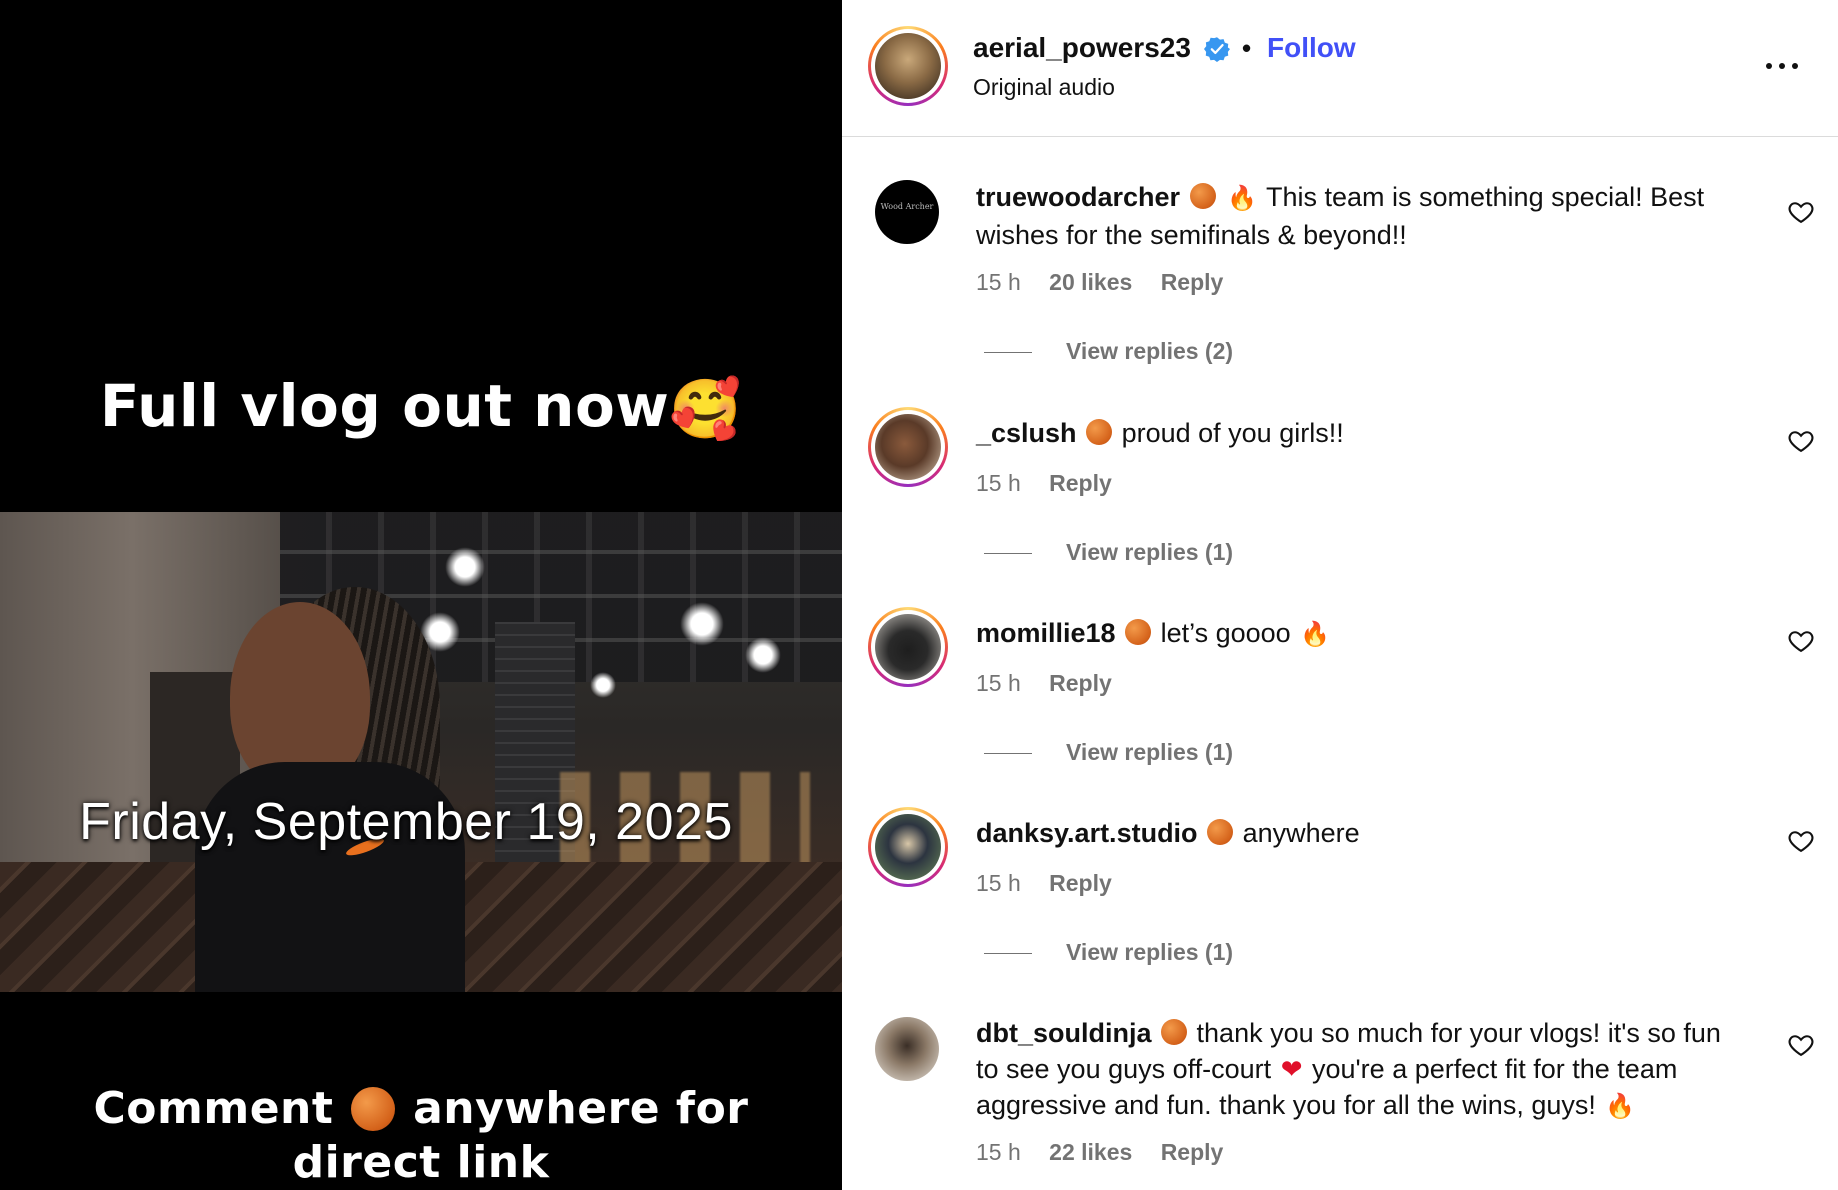 This screenshot has height=1190, width=1838. I want to click on comment-username: dbt_souldinja, so click(1064, 1033).